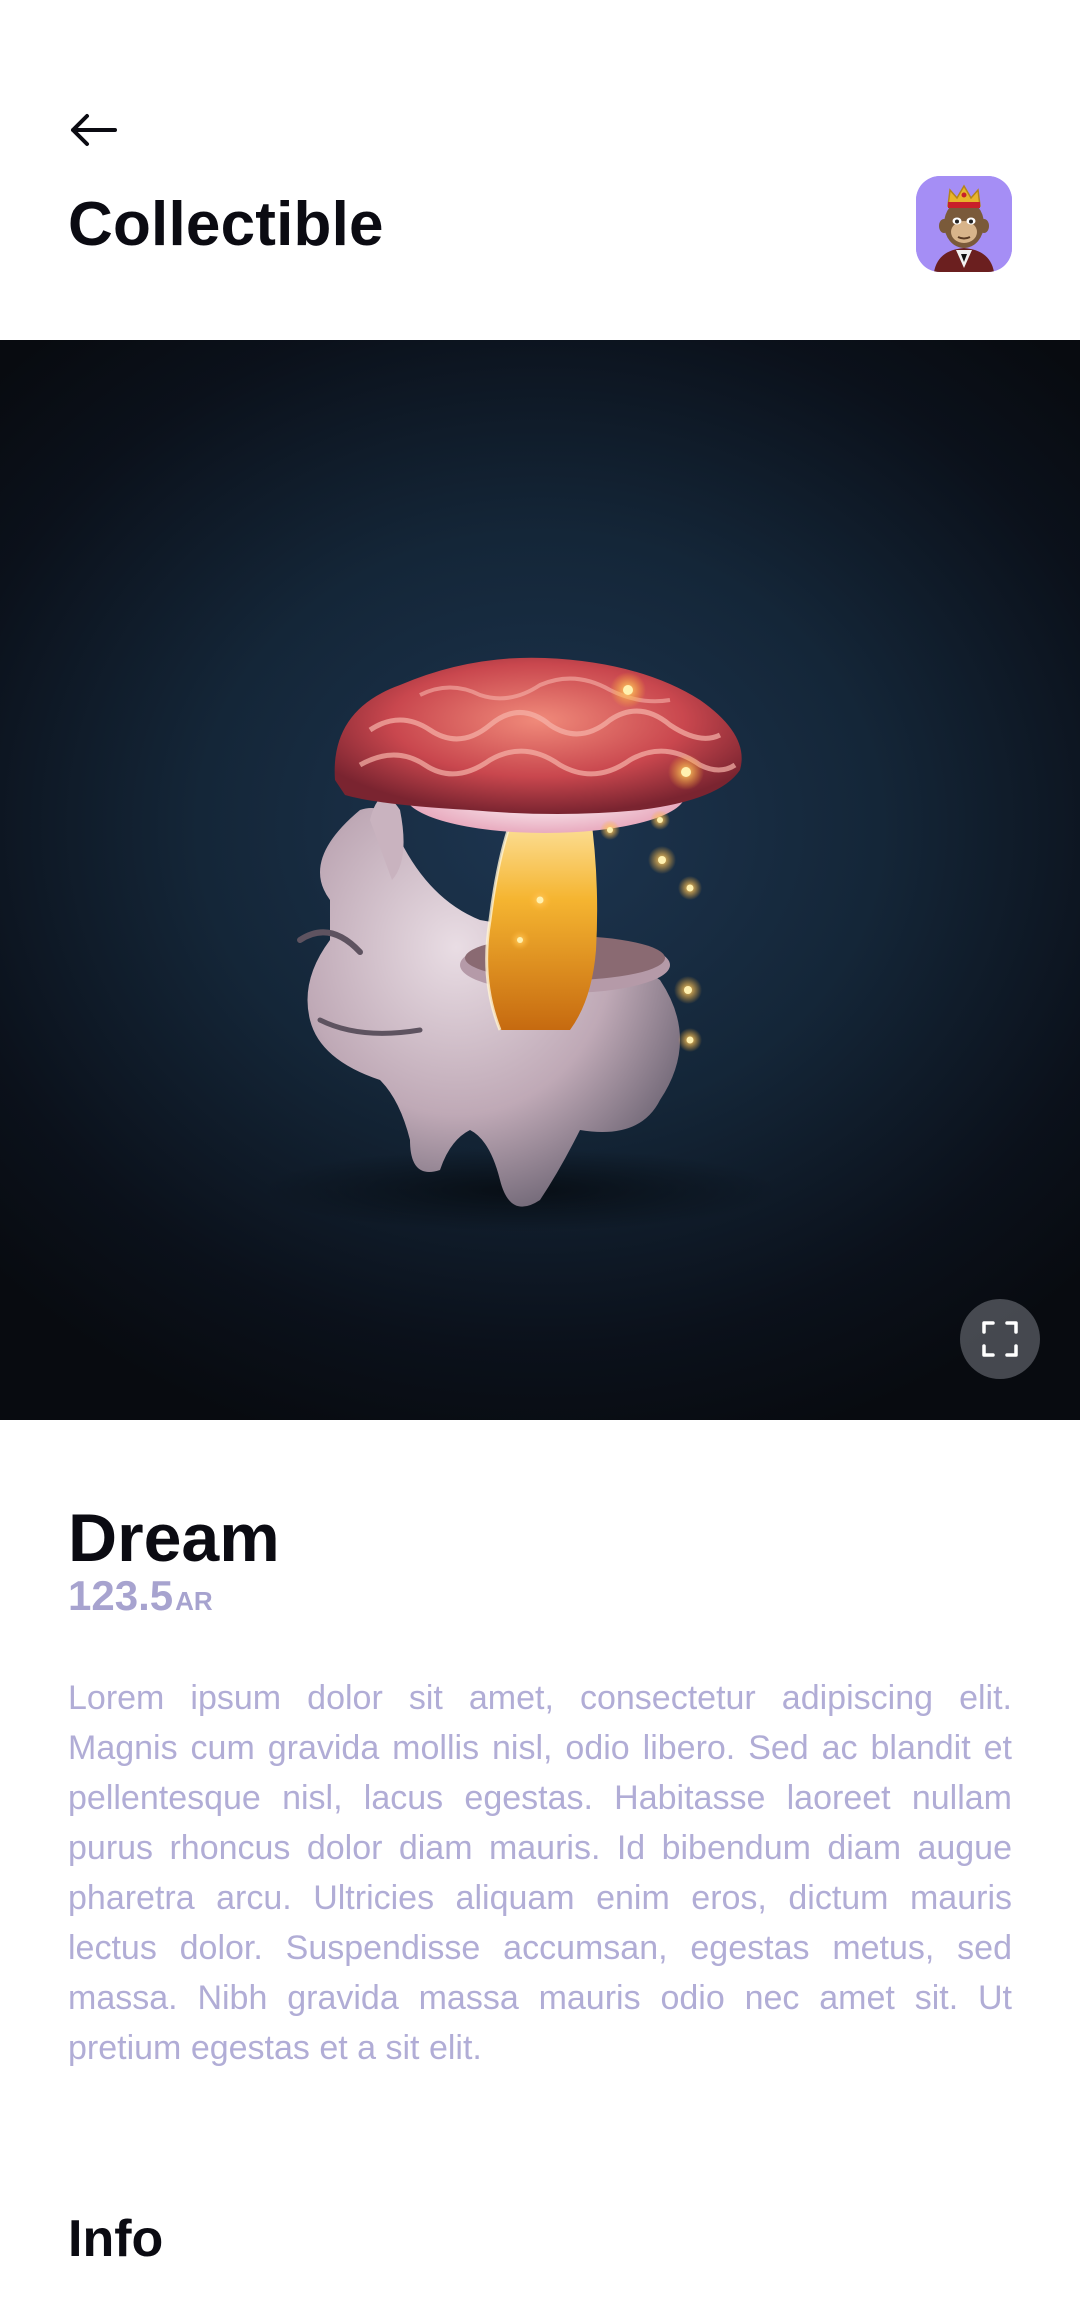 This screenshot has height=2320, width=1080. I want to click on fullscreen-icon, so click(1000, 1339).